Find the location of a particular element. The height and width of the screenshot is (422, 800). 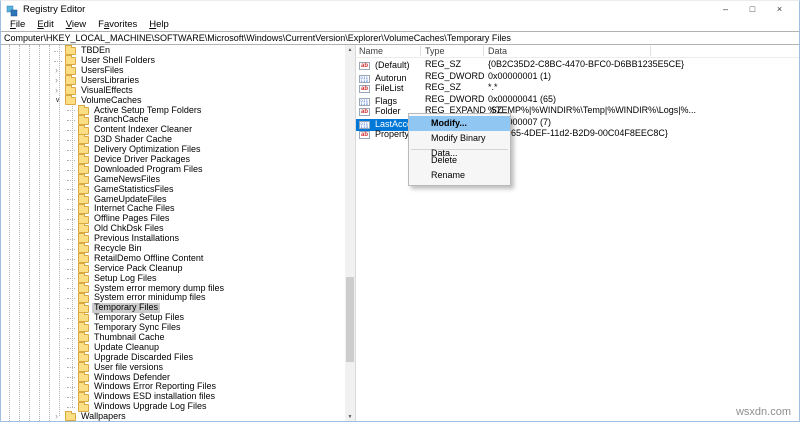

context-menu-item-rename: Rename is located at coordinates (459, 175).